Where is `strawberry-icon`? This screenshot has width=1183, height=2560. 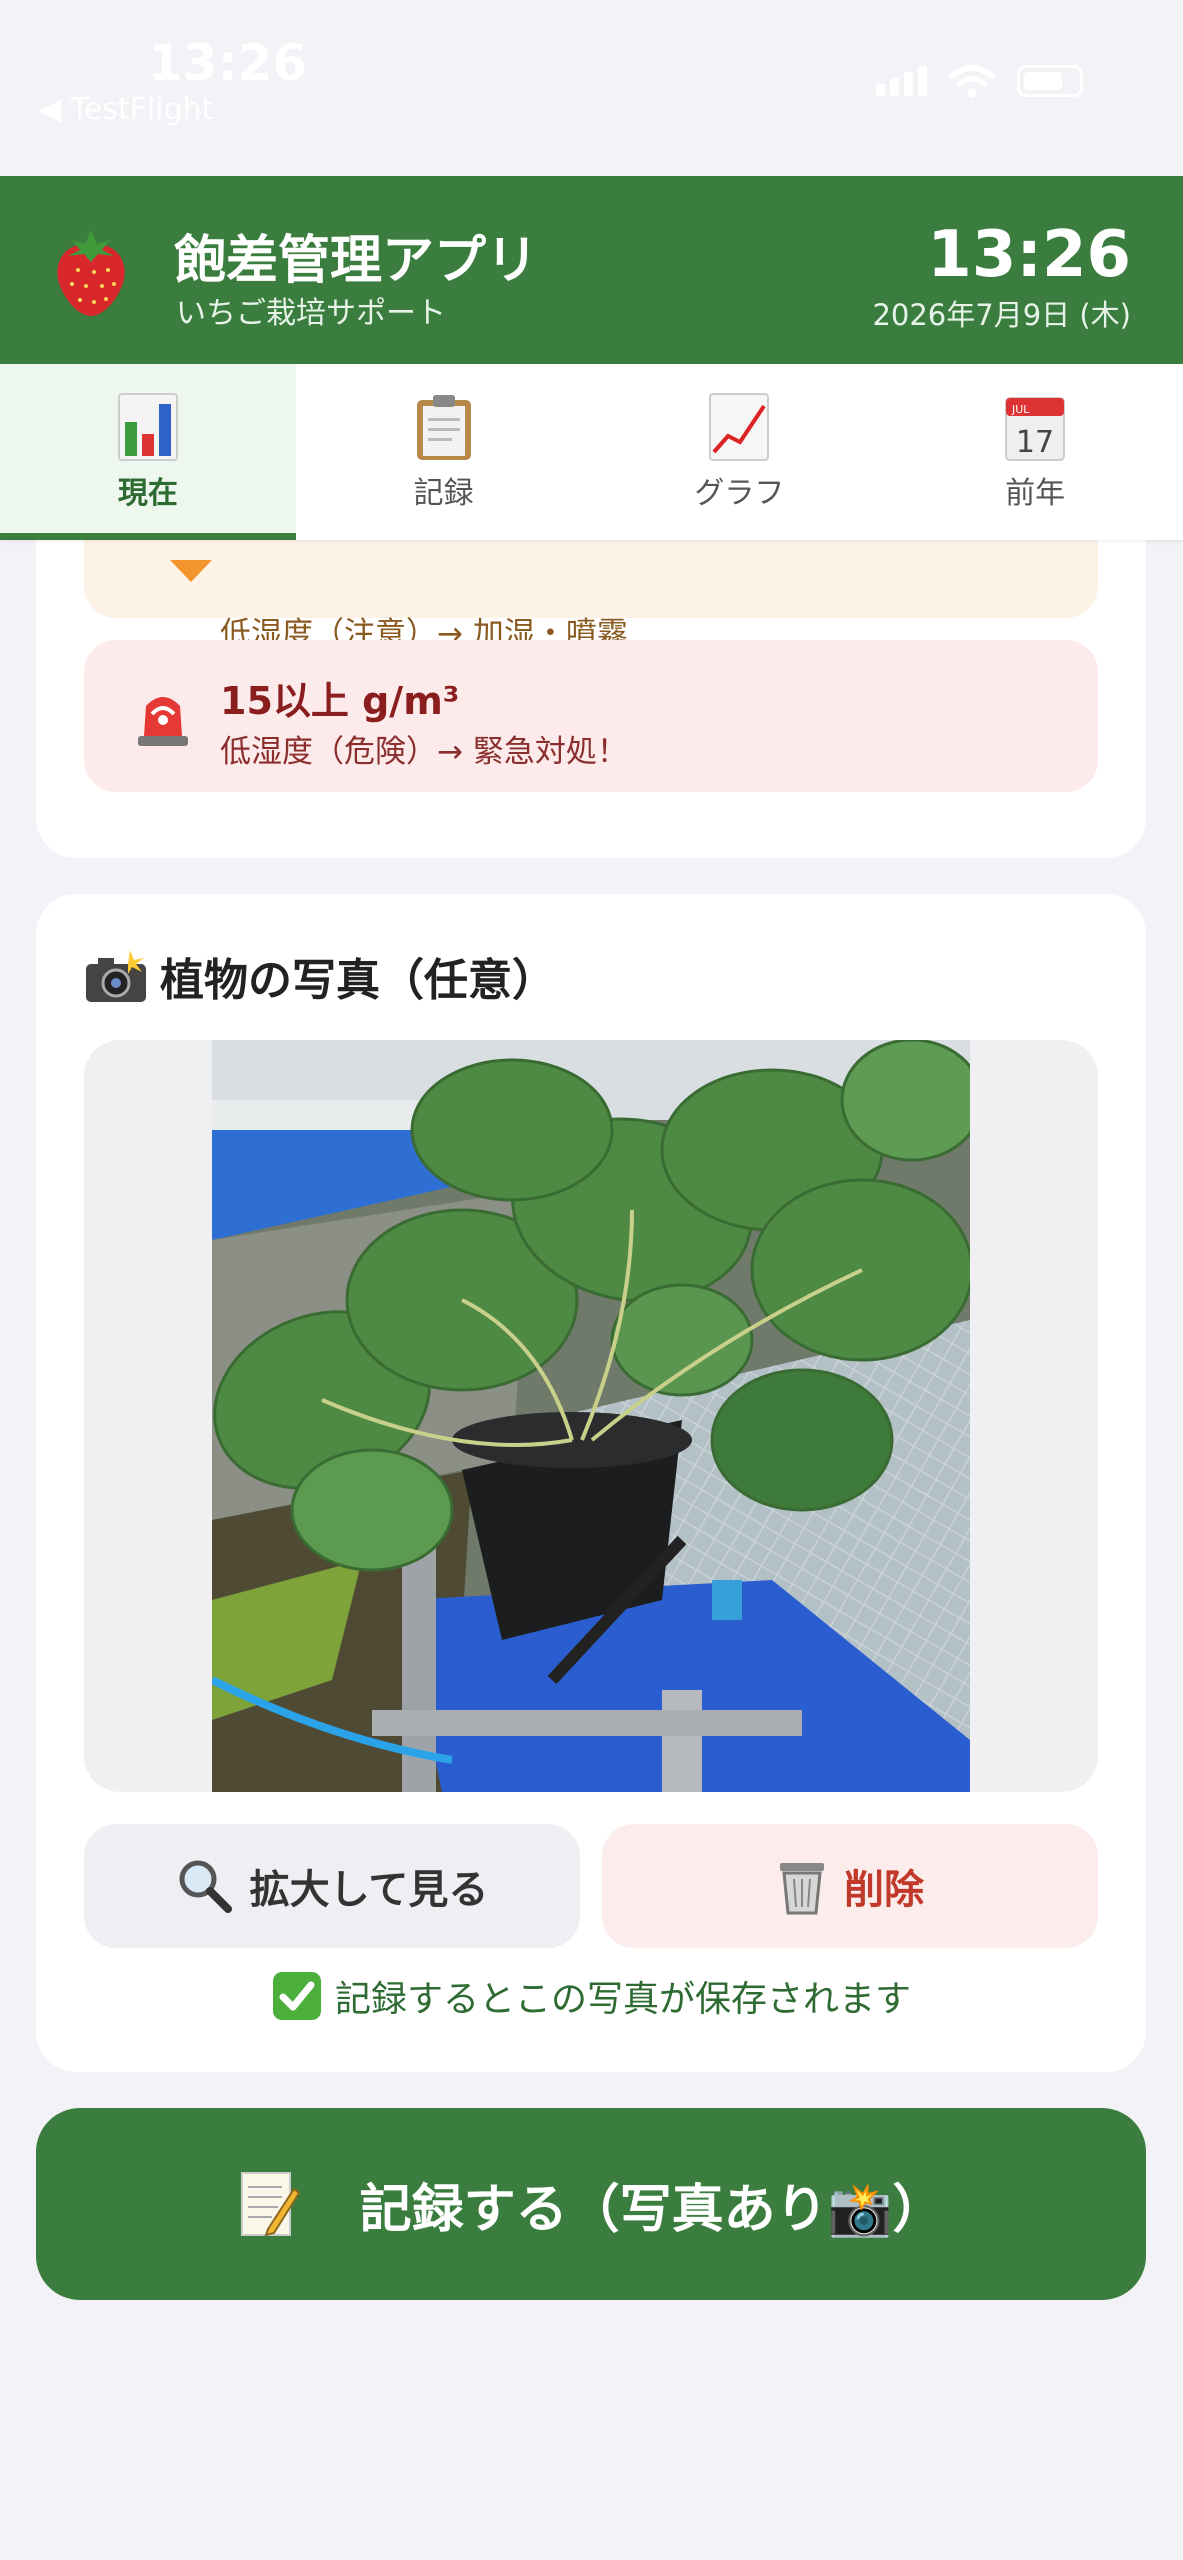
strawberry-icon is located at coordinates (91, 273).